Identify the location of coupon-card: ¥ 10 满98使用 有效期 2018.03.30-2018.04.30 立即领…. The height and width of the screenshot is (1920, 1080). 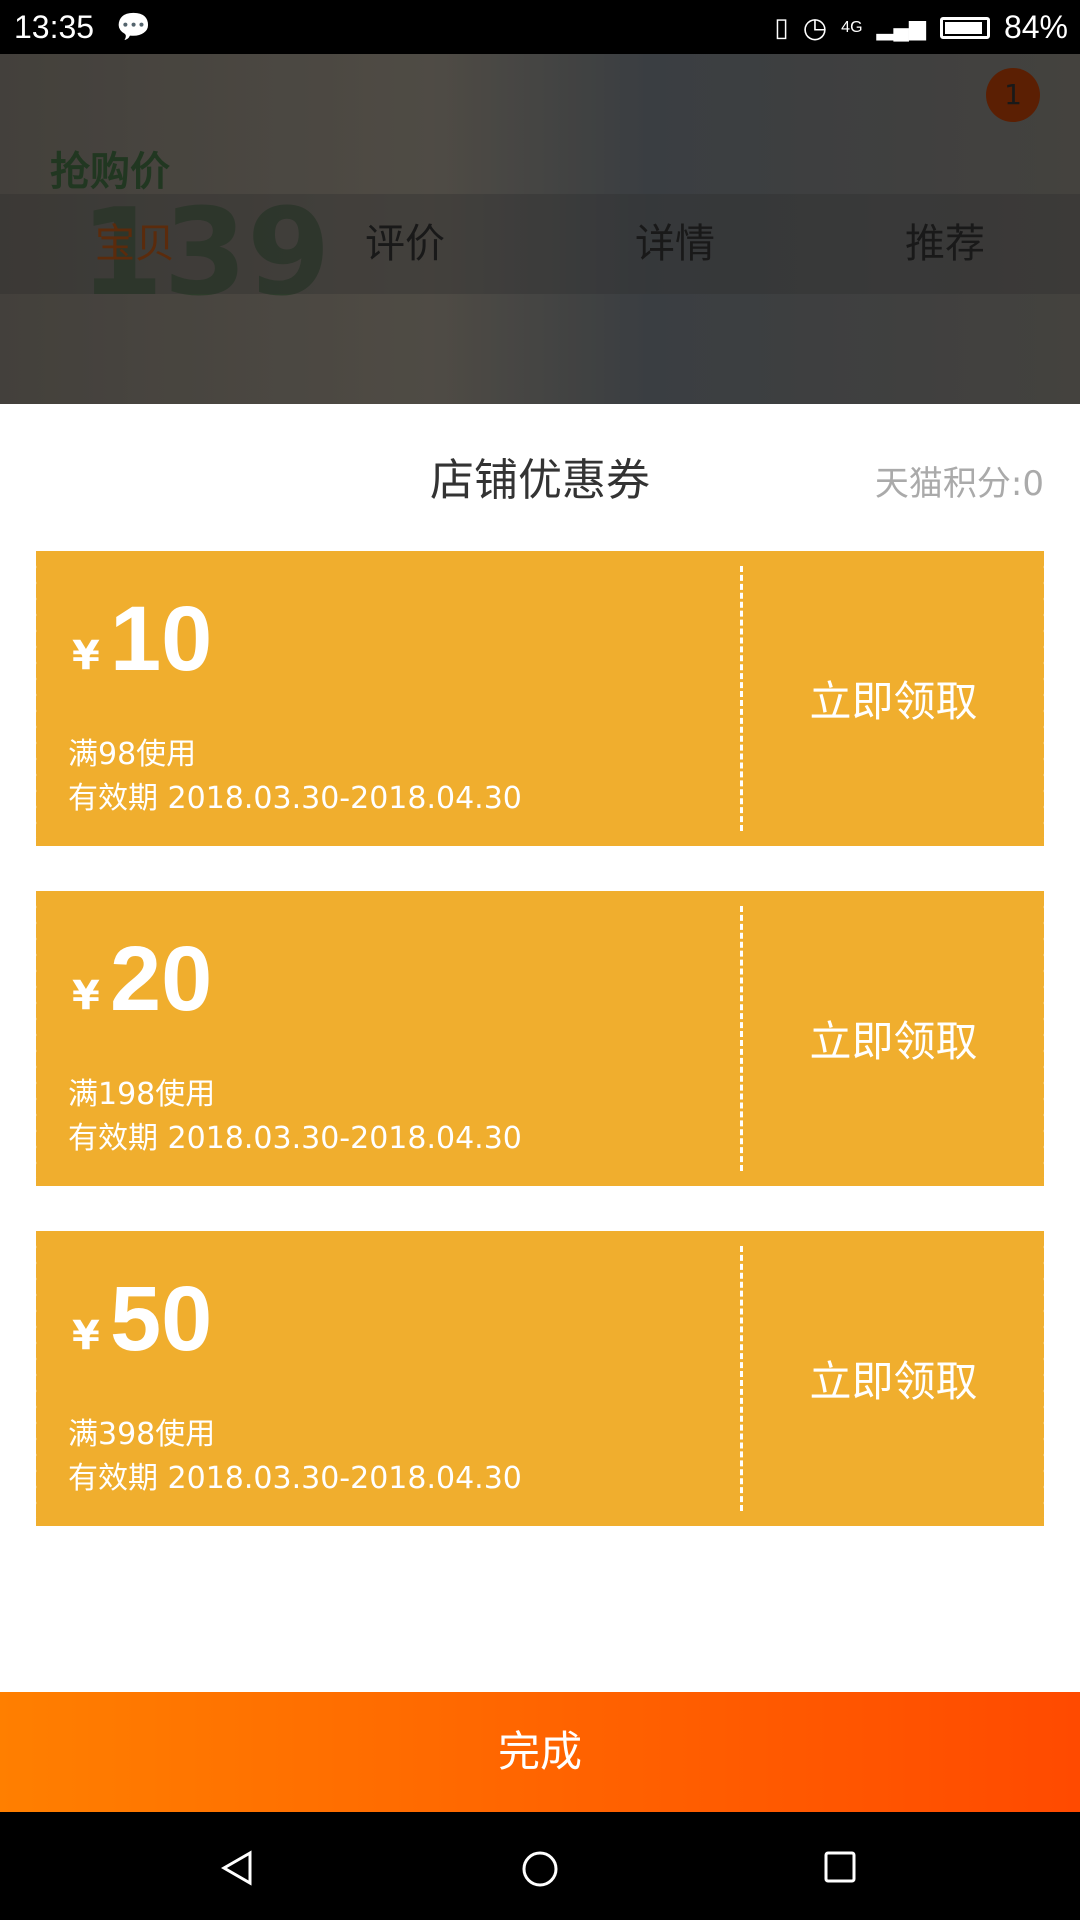
(540, 698).